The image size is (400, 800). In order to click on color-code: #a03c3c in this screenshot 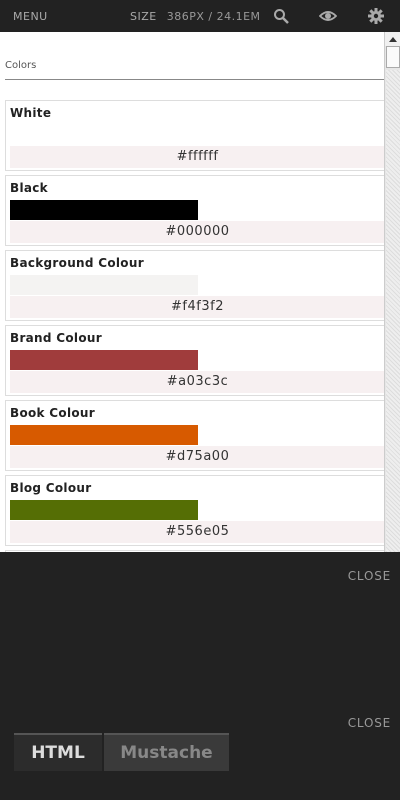, I will do `click(197, 382)`.